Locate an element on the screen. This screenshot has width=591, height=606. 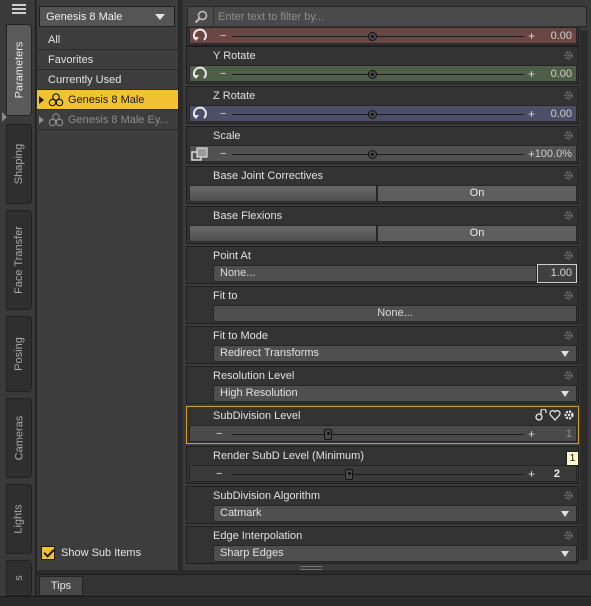
tab-parameters: Parameters is located at coordinates (19, 70).